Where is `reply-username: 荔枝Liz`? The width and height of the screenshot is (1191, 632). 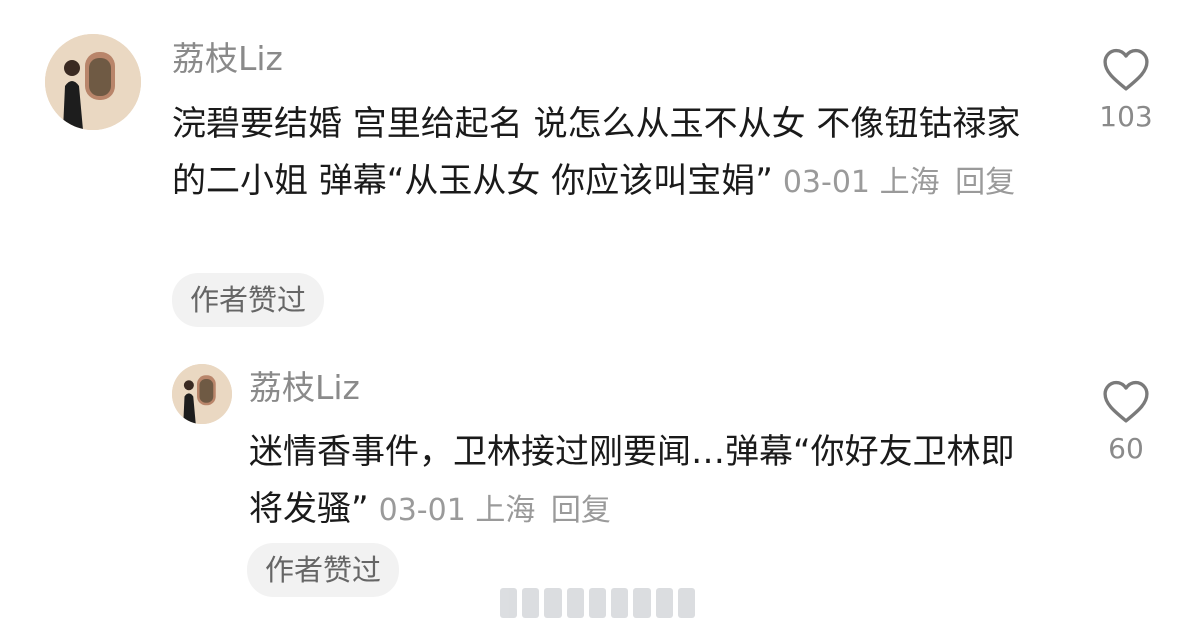
reply-username: 荔枝Liz is located at coordinates (304, 387).